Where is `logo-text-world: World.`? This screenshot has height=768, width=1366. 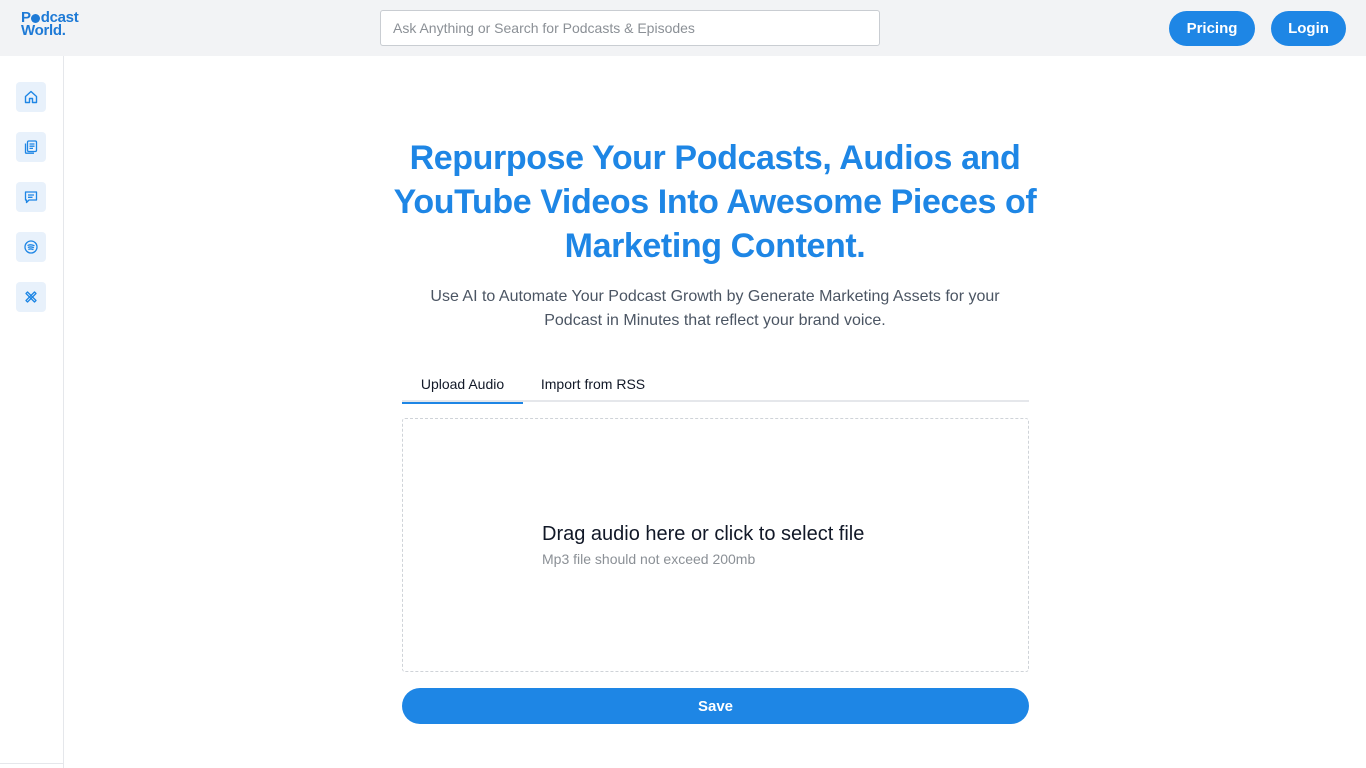
logo-text-world: World. is located at coordinates (43, 30).